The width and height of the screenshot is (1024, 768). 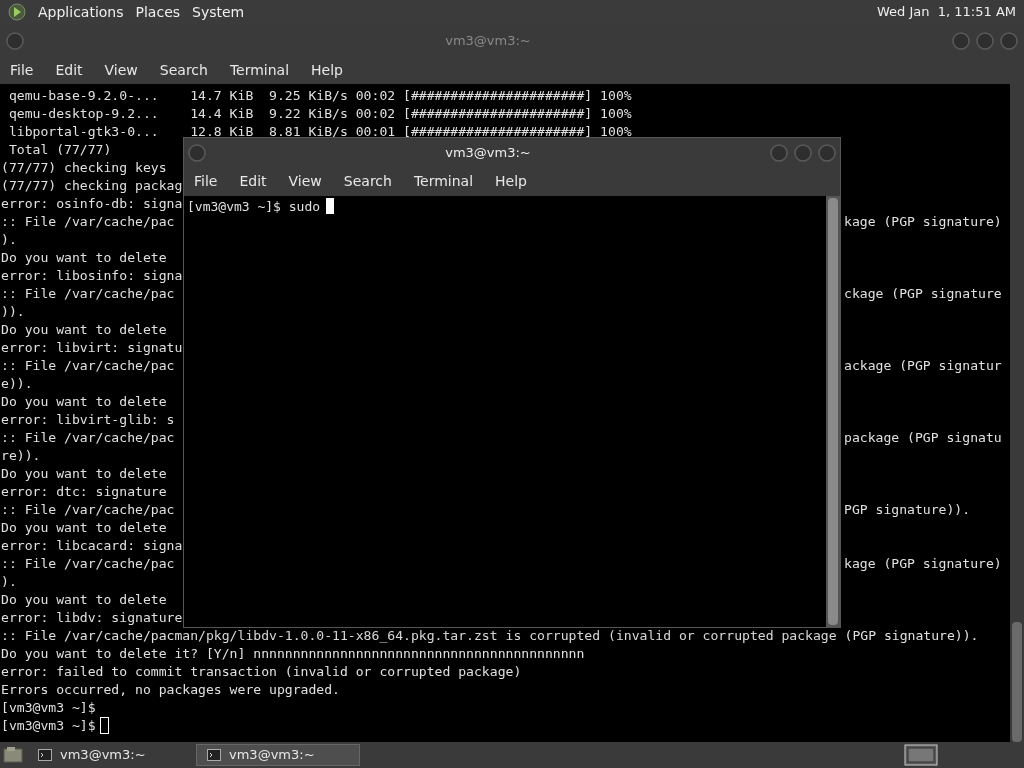 What do you see at coordinates (88, 420) in the screenshot?
I see `terminal-line: error: libvirt-glib: s` at bounding box center [88, 420].